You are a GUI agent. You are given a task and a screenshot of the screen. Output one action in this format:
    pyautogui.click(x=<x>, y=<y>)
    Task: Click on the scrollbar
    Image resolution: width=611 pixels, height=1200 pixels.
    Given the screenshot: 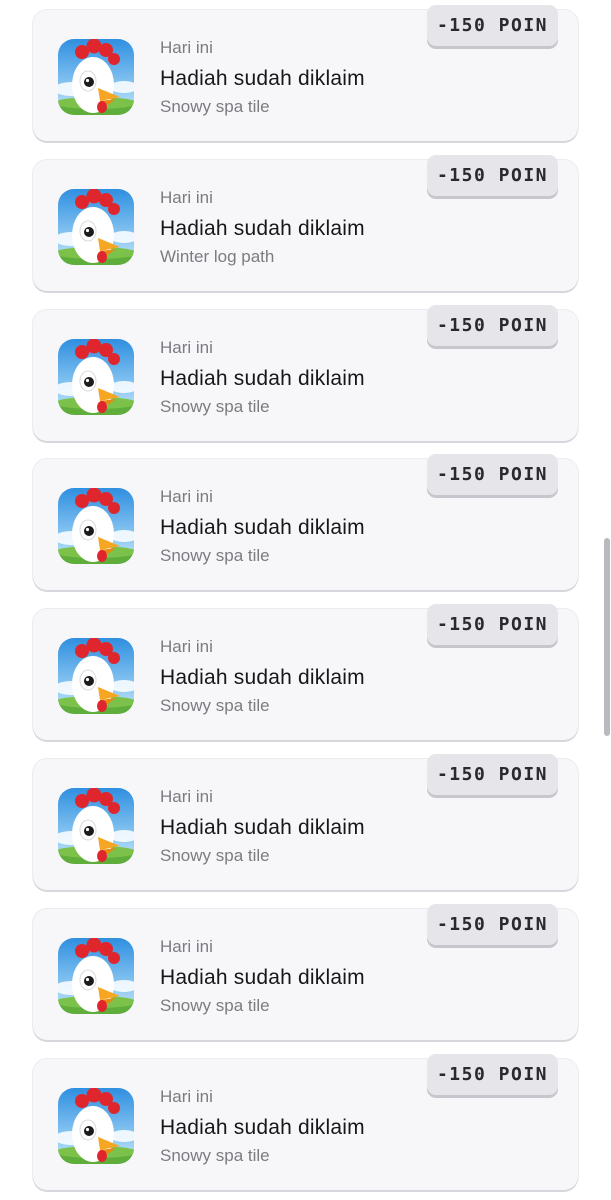 What is the action you would take?
    pyautogui.click(x=607, y=637)
    